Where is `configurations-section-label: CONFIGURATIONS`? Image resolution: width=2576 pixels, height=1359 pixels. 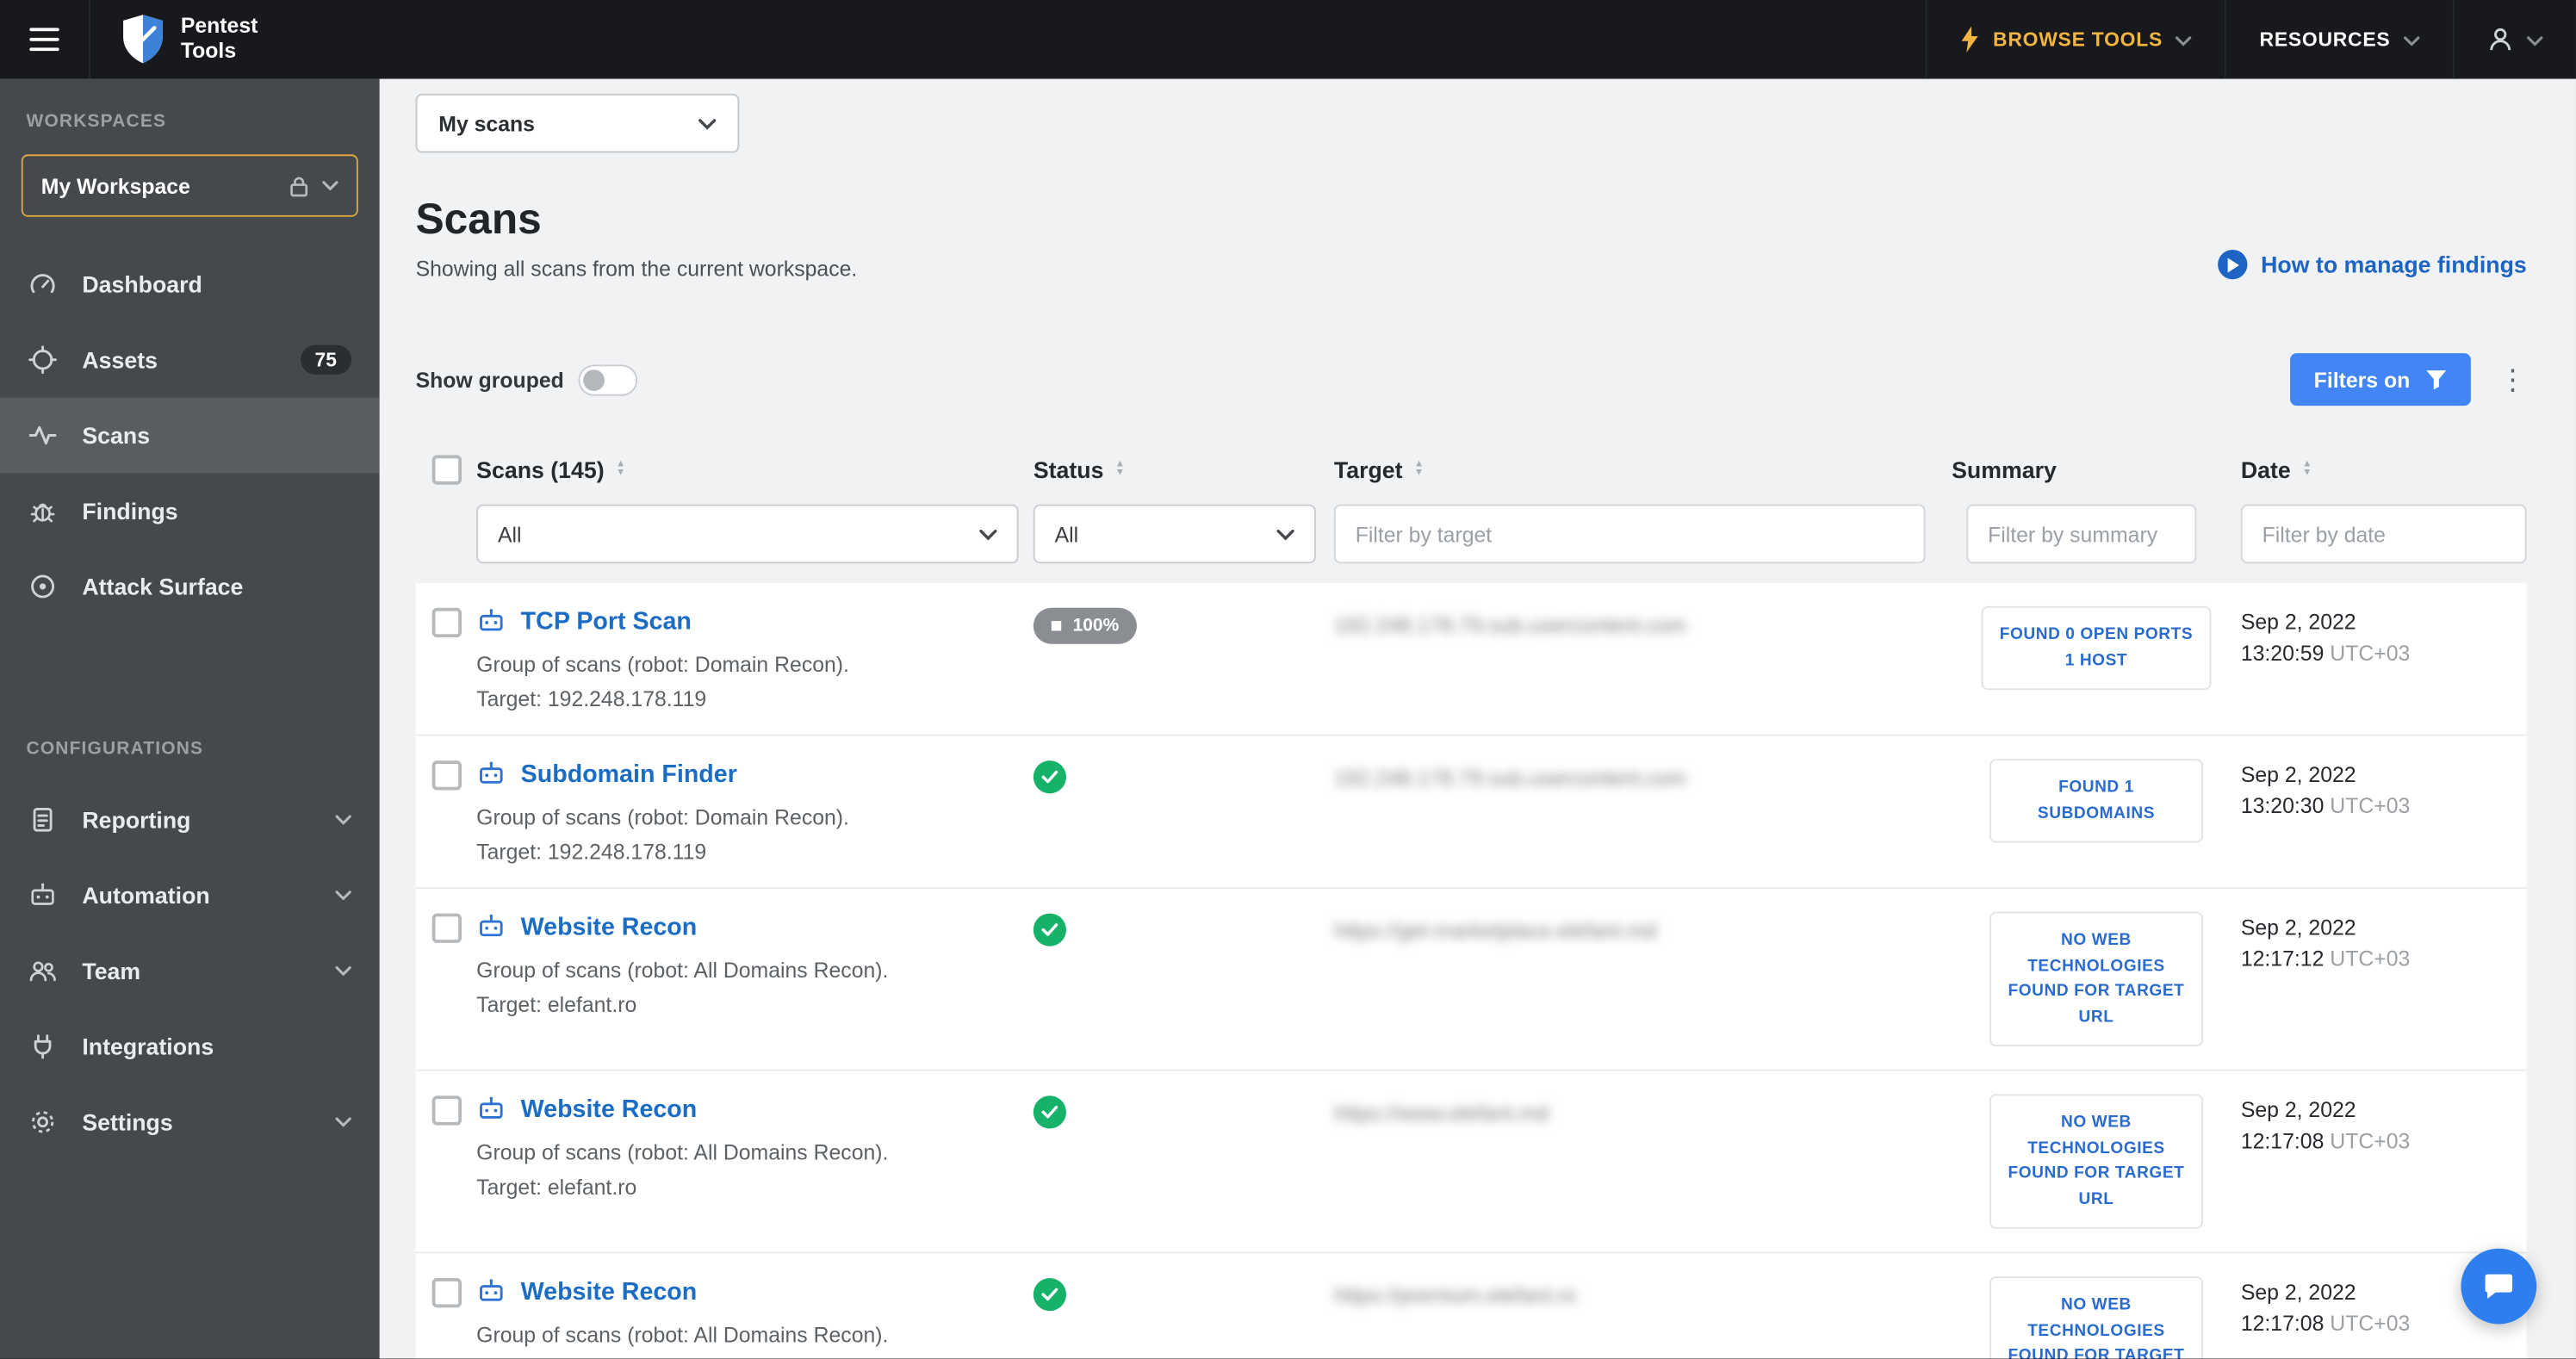 configurations-section-label: CONFIGURATIONS is located at coordinates (115, 749).